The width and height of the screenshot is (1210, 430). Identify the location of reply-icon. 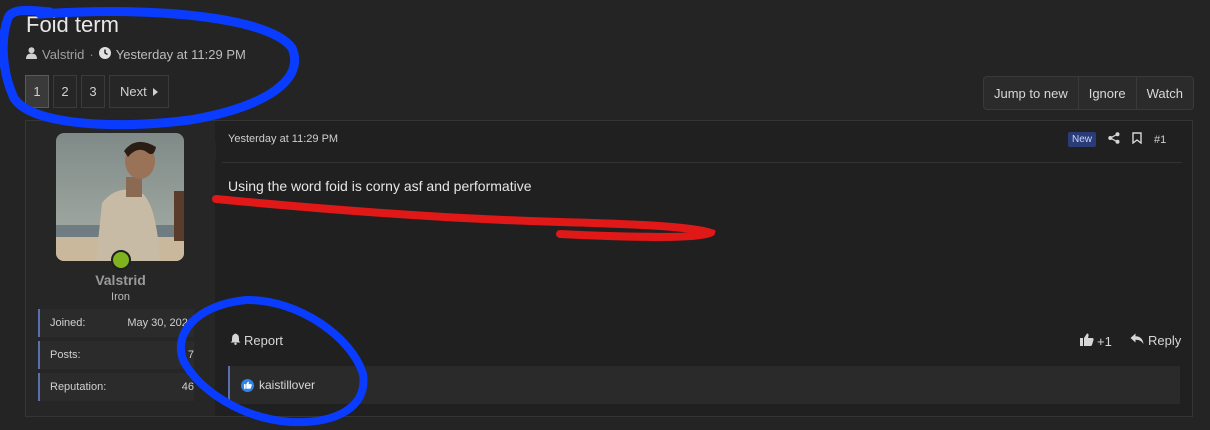
(1137, 340).